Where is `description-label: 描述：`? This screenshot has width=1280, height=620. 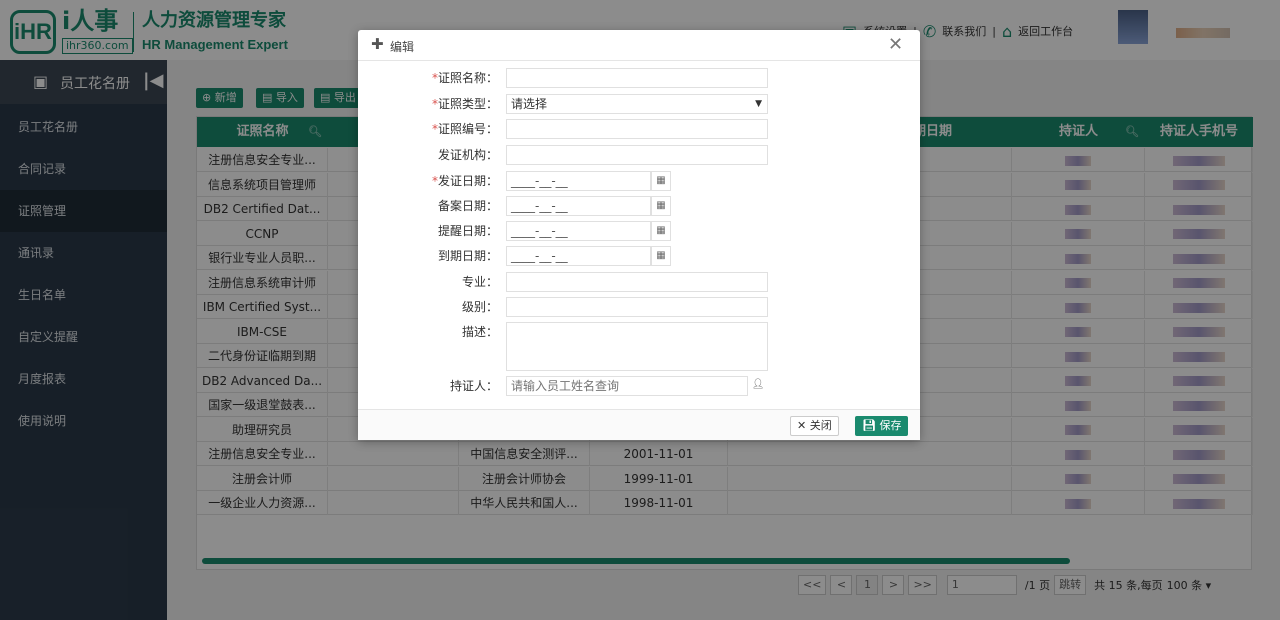
description-label: 描述： is located at coordinates (479, 332).